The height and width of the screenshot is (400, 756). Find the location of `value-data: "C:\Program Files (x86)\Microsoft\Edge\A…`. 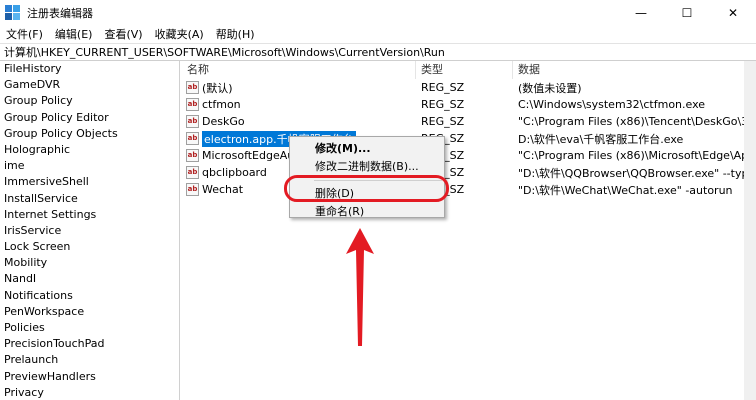

value-data: "C:\Program Files (x86)\Microsoft\Edge\A… is located at coordinates (637, 155).